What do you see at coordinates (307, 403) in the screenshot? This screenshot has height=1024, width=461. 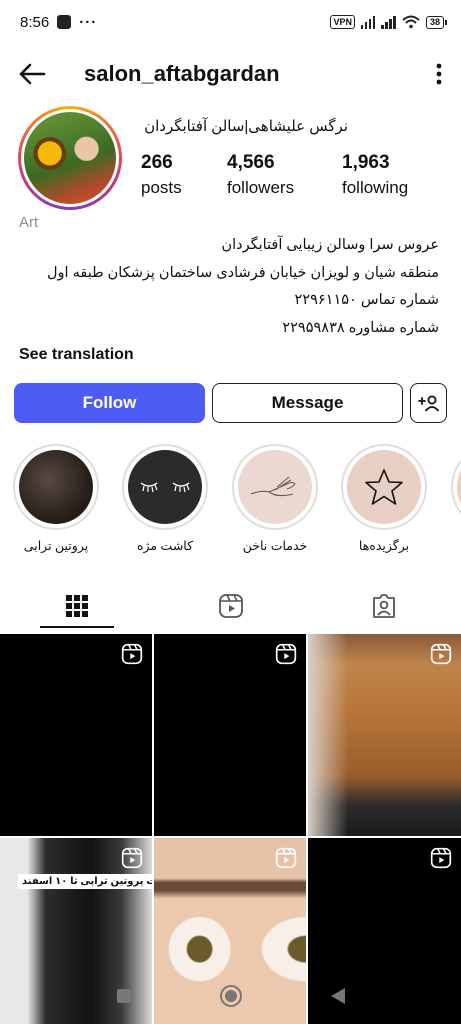 I see `message-button: Message` at bounding box center [307, 403].